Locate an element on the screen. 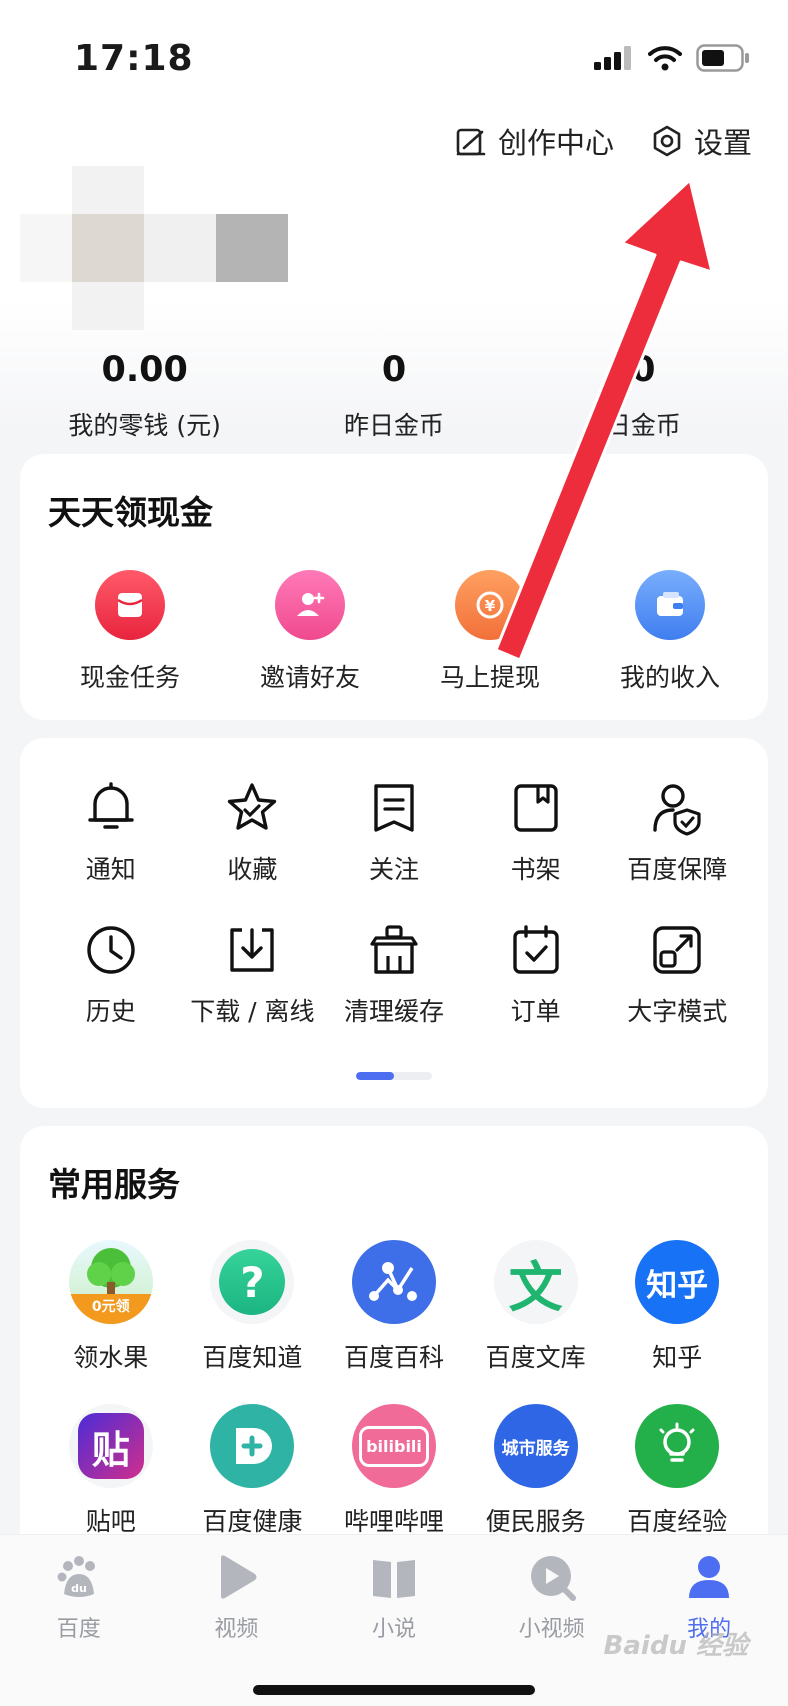  tool-label: 清理缓存 is located at coordinates (393, 1011).